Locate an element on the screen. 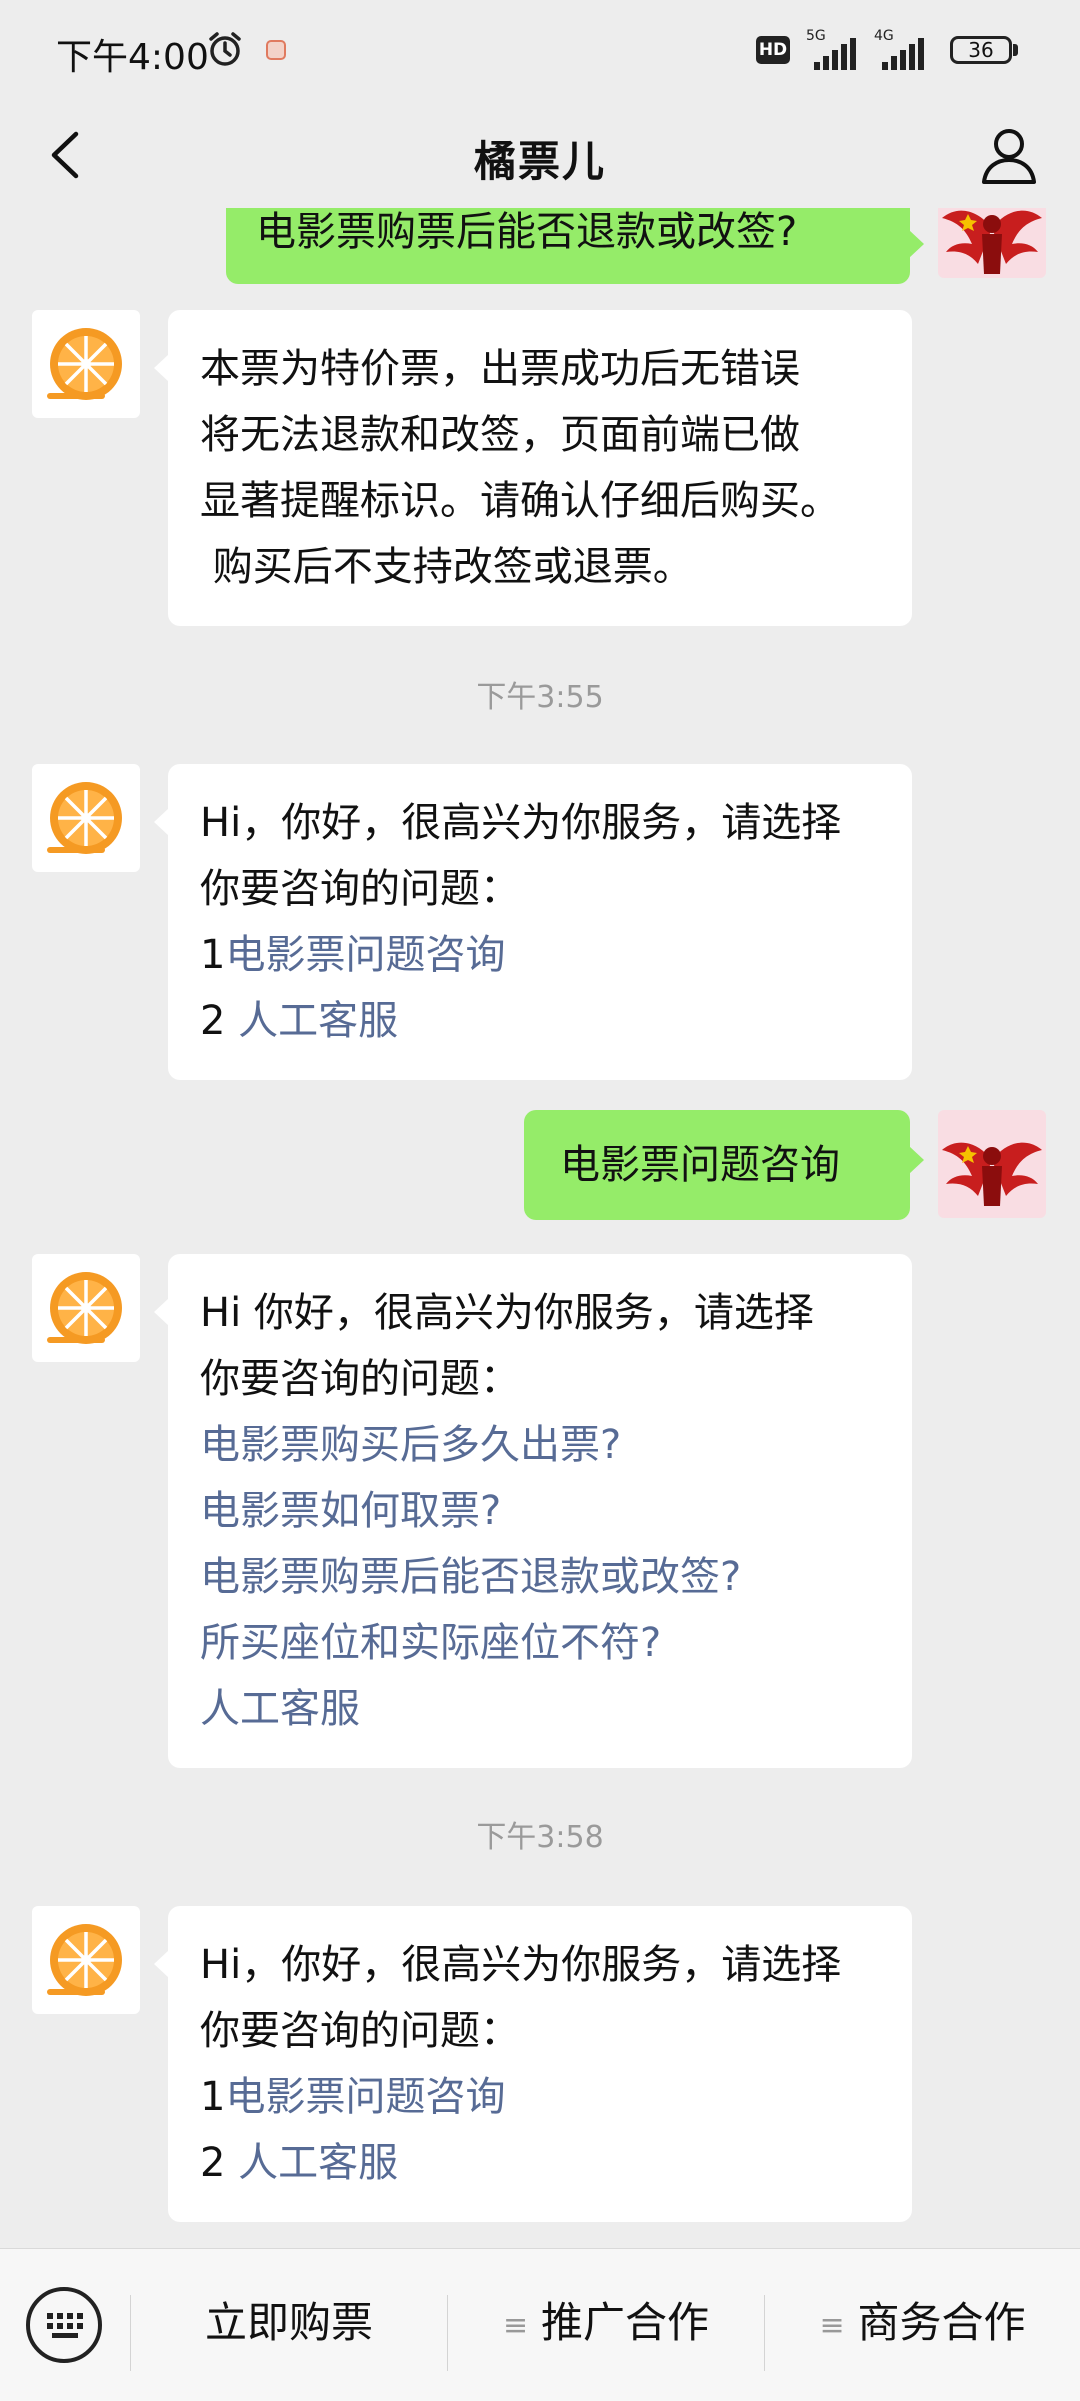 The image size is (1080, 2401). status-bar: 下午4:00 HD 5G 4G 36 is located at coordinates (540, 52).